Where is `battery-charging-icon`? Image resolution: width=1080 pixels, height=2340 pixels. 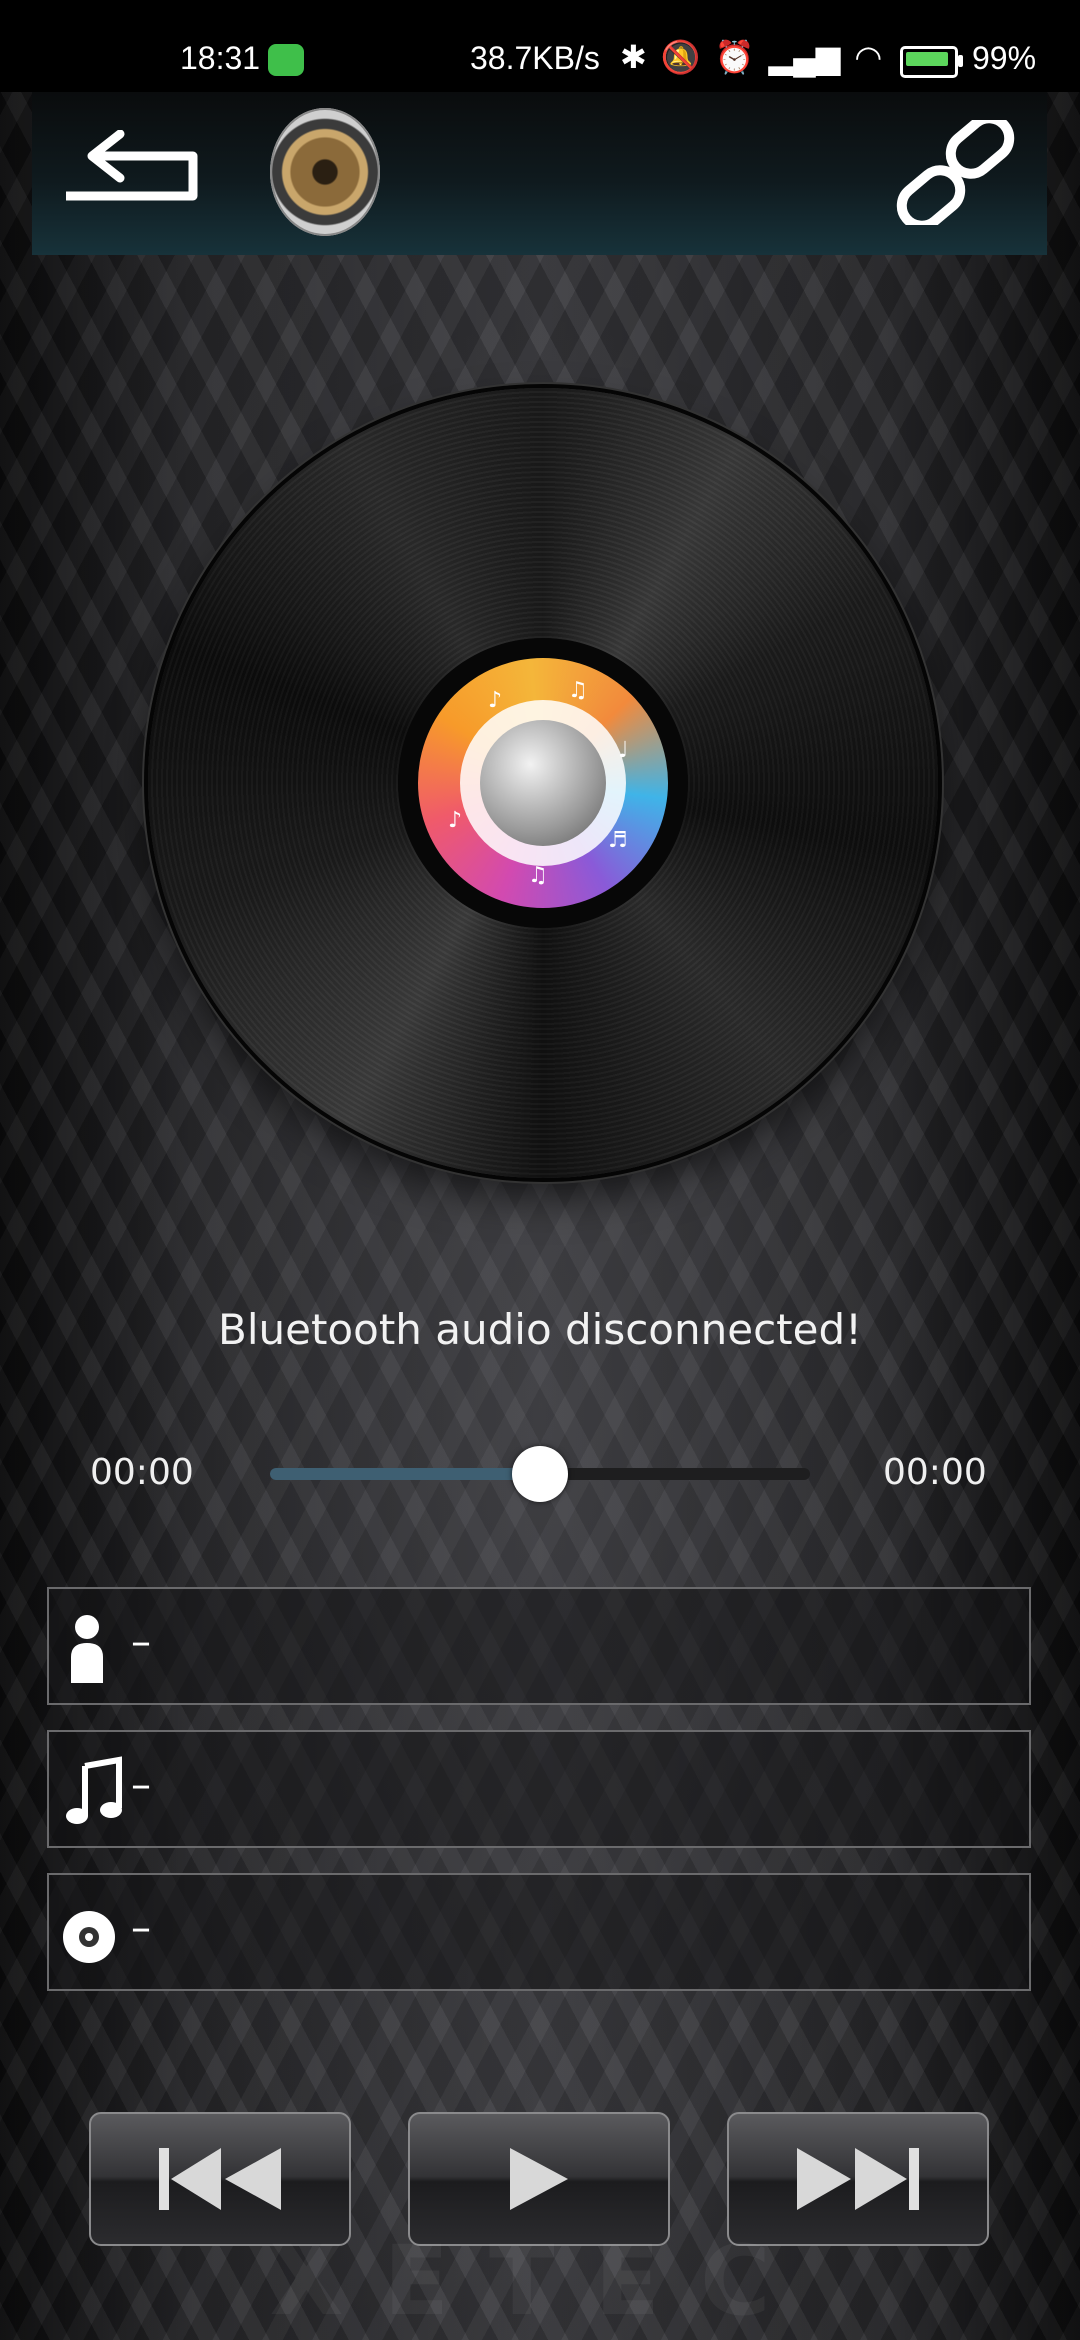
battery-charging-icon is located at coordinates (931, 62).